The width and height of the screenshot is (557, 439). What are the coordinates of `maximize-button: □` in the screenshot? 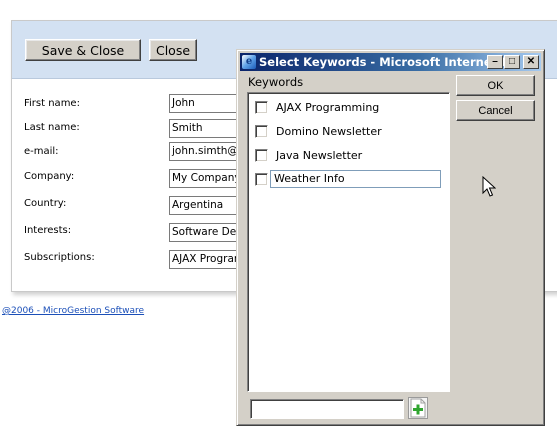 It's located at (512, 62).